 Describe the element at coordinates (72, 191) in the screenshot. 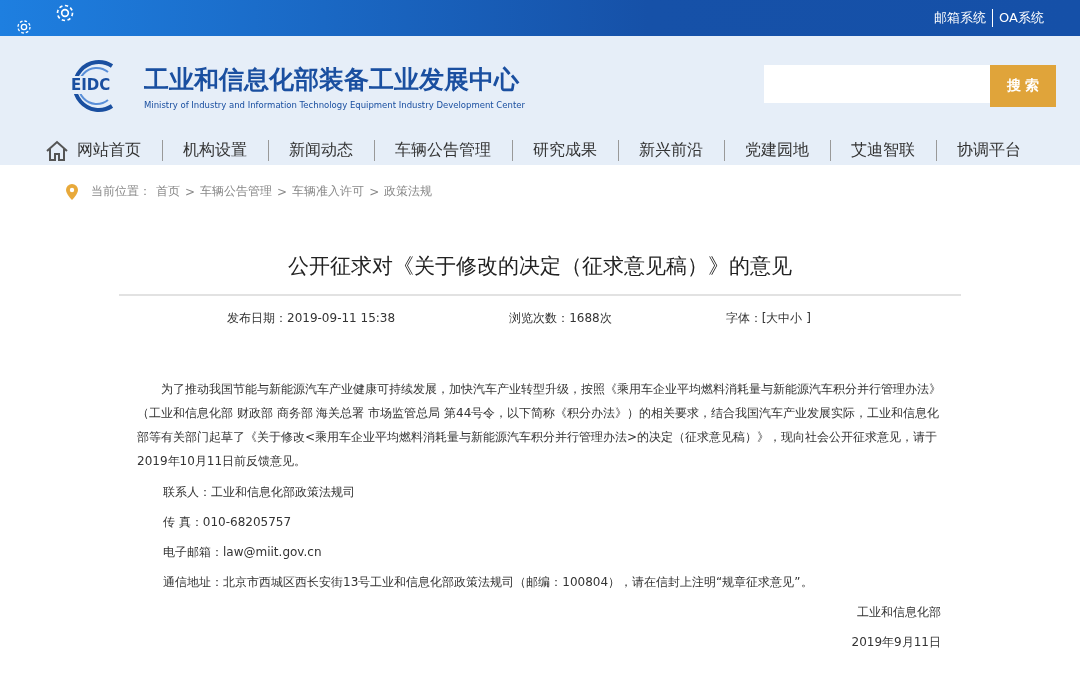

I see `location-pin-icon` at that location.